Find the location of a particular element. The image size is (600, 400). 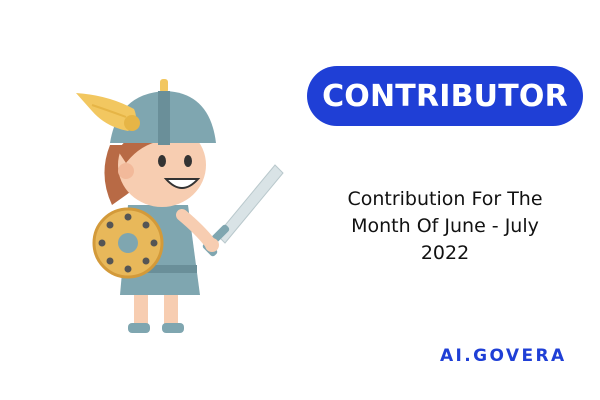

subtitle-line-2: Month Of June - July is located at coordinates (445, 226).